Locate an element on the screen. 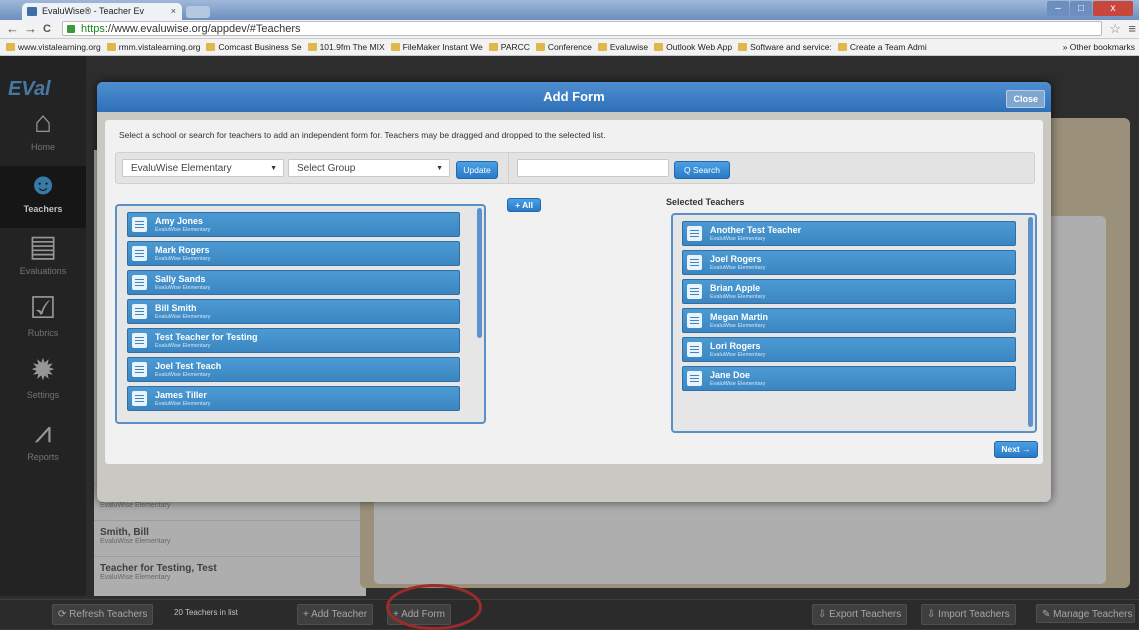 The height and width of the screenshot is (630, 1139). bookmark-item: rmm.vistalearning.org is located at coordinates (153, 47).